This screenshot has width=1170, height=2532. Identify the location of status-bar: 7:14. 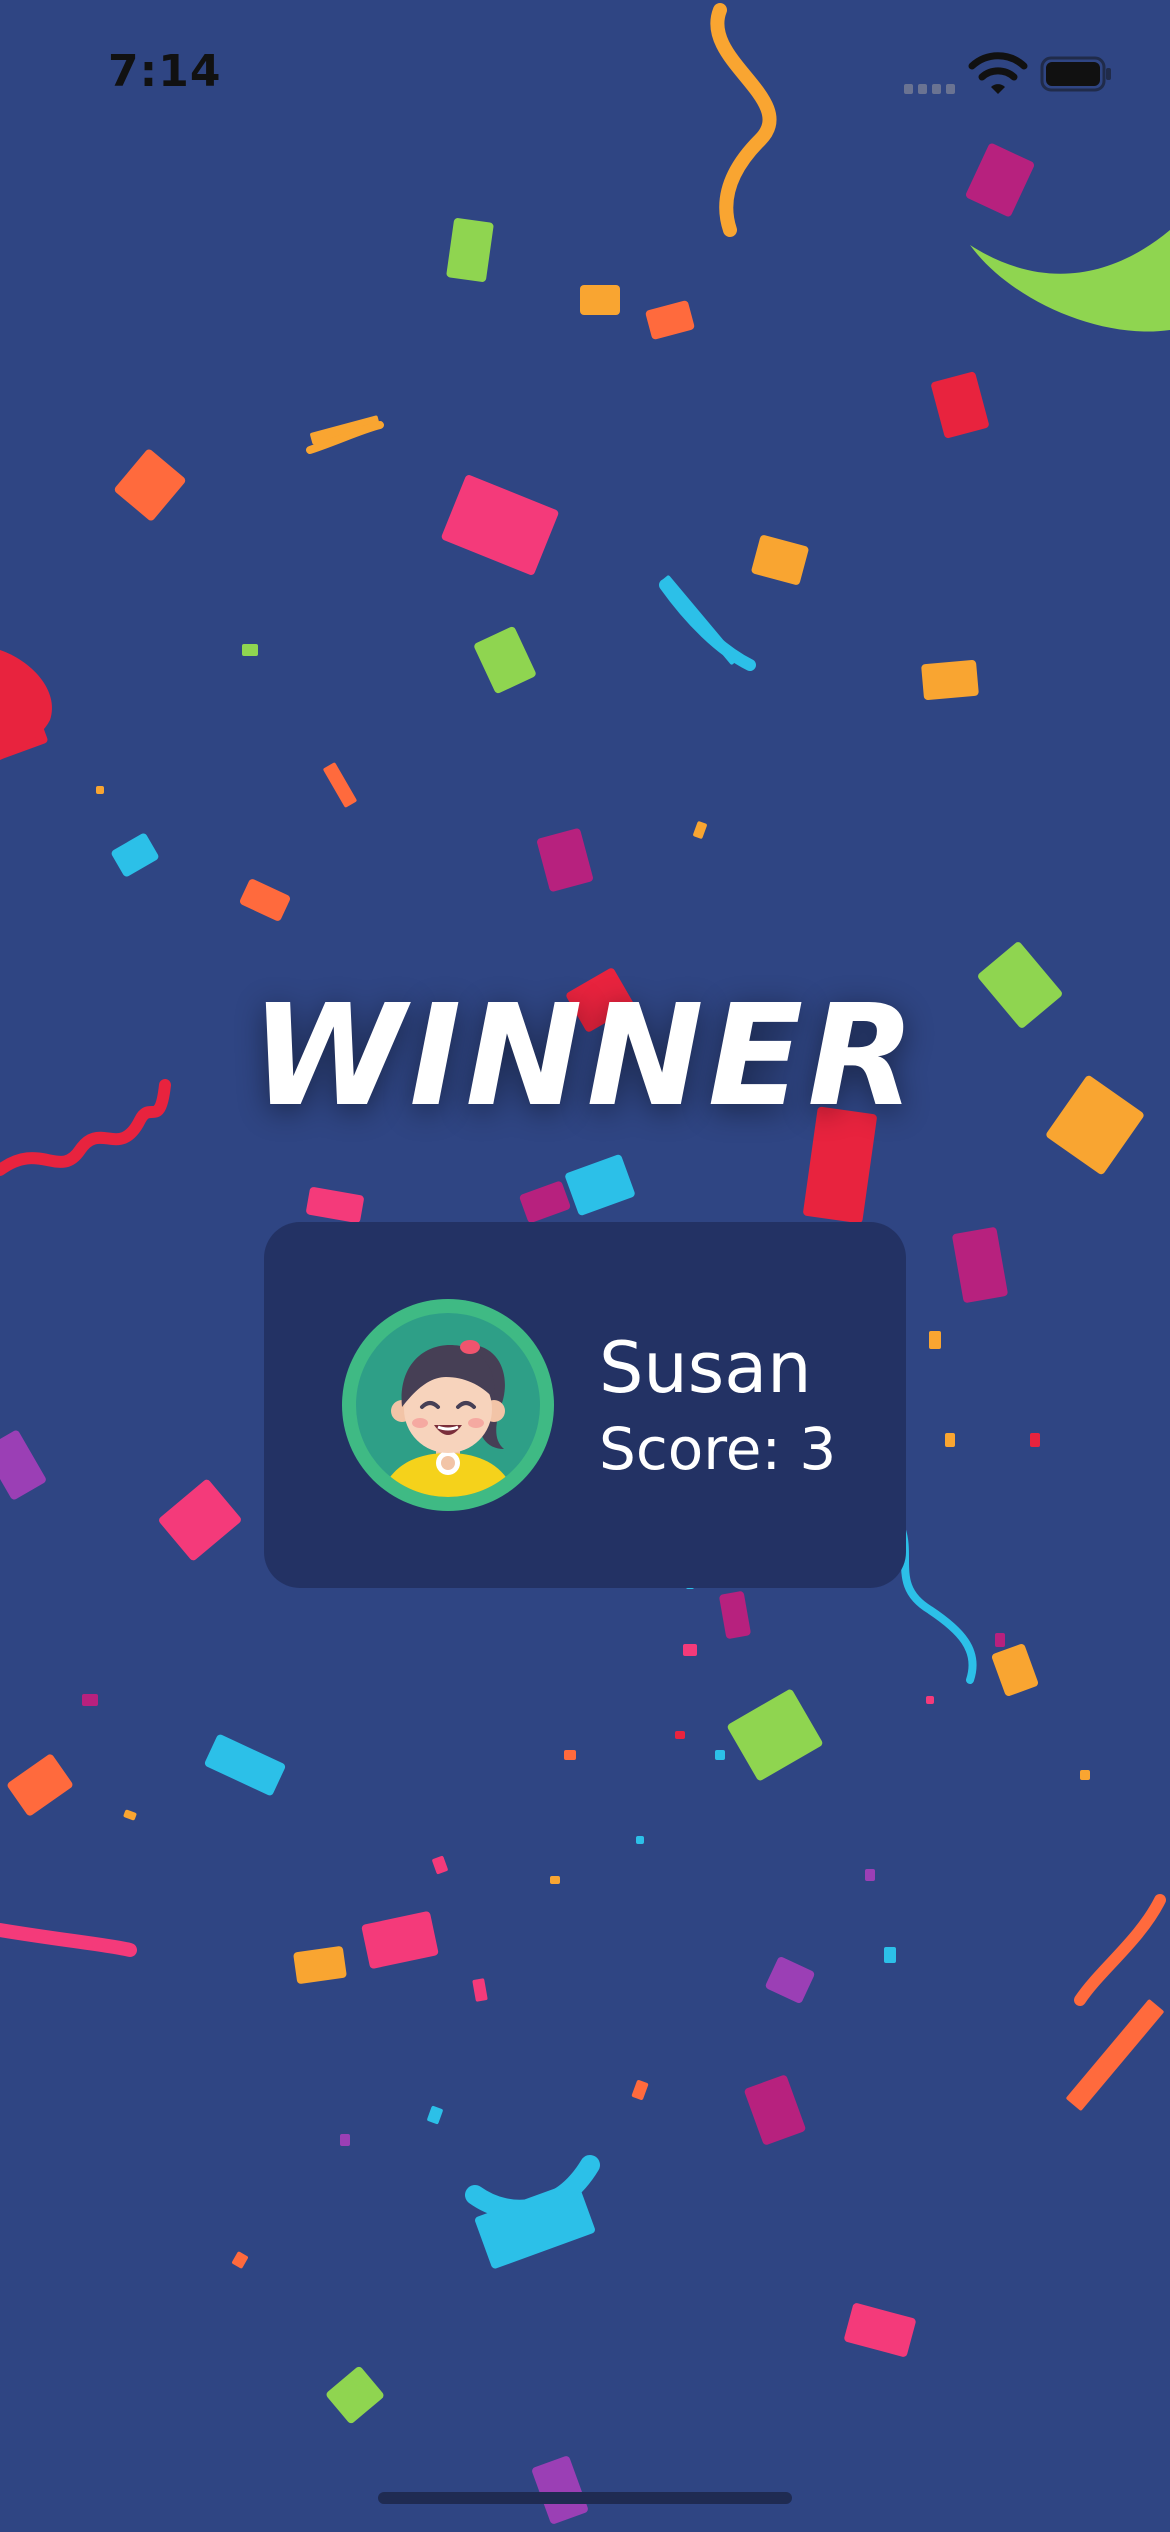
(585, 75).